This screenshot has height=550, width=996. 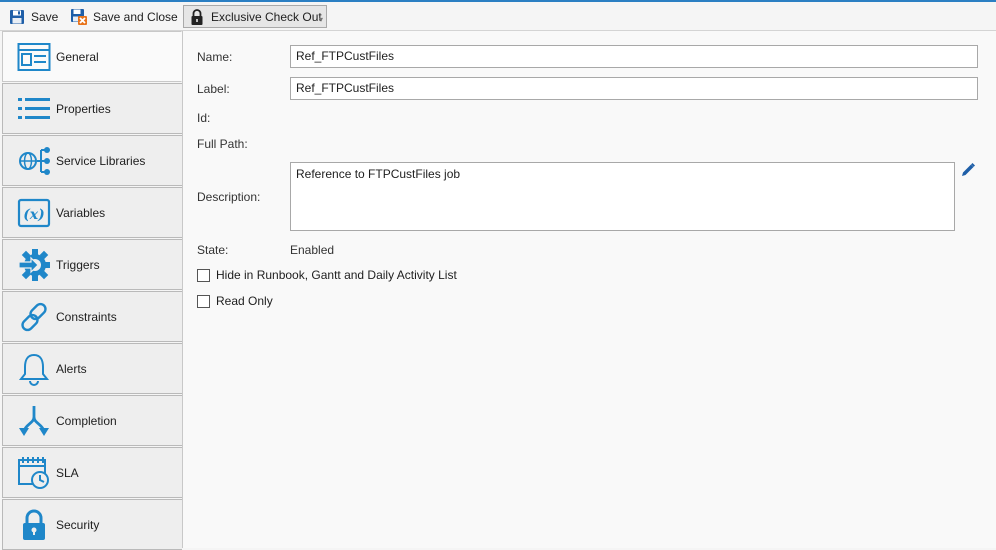 What do you see at coordinates (968, 170) in the screenshot?
I see `edit-pencil-icon` at bounding box center [968, 170].